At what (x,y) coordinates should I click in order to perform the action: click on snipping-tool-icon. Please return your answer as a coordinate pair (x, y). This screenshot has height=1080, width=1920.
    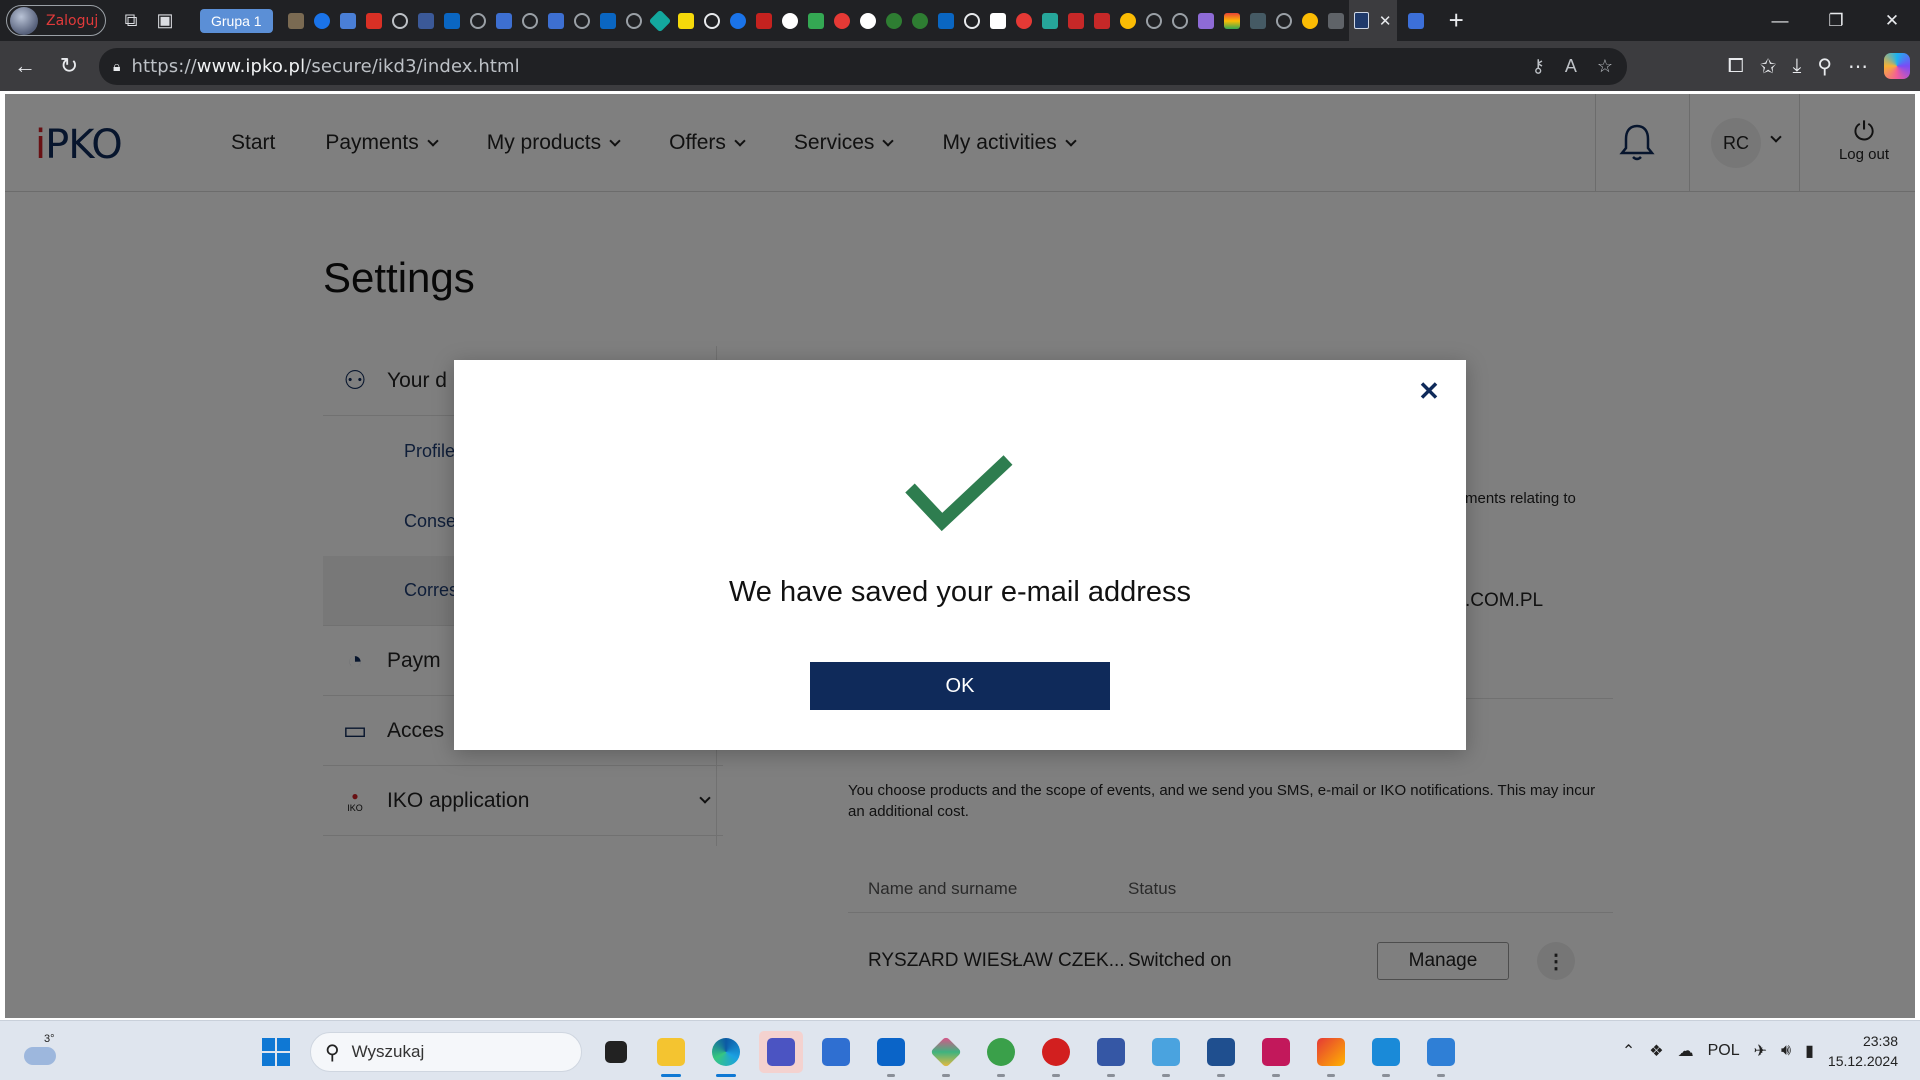
    Looking at the image, I should click on (1331, 1054).